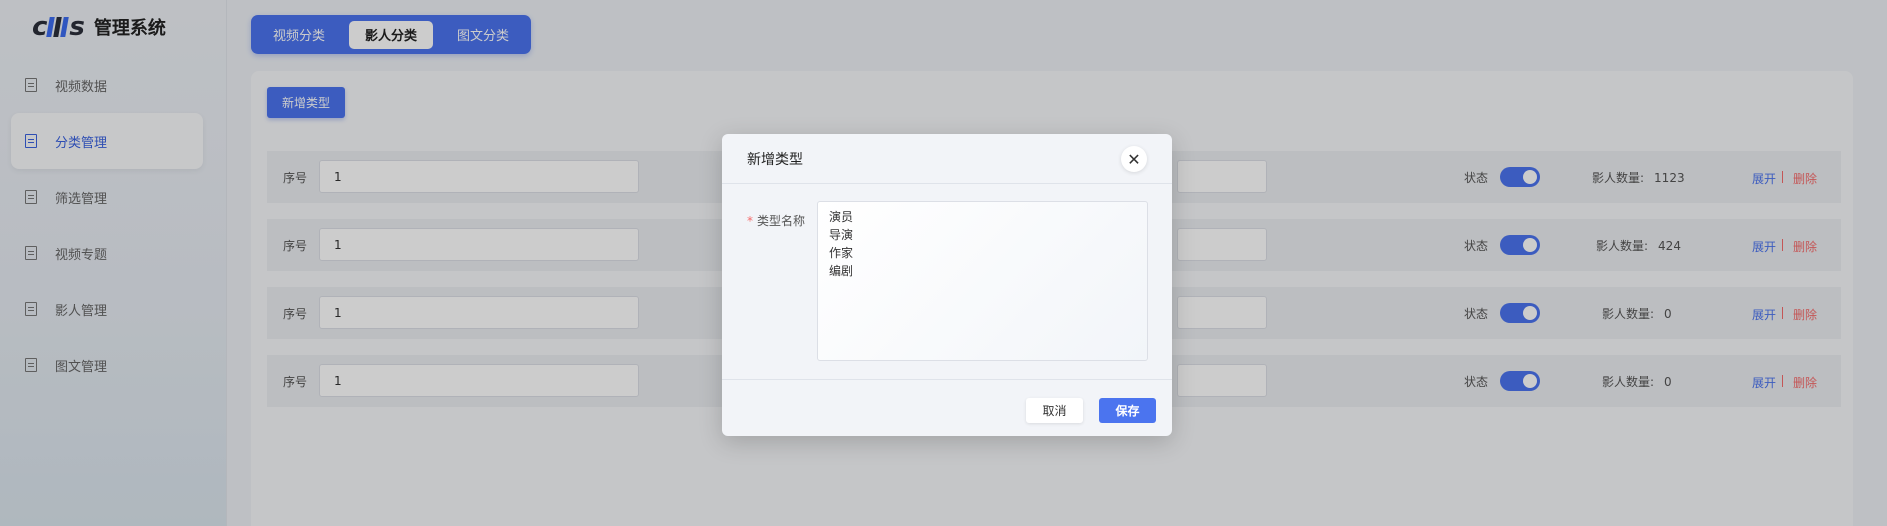  Describe the element at coordinates (776, 221) in the screenshot. I see `type-name-label: * 类型名称` at that location.